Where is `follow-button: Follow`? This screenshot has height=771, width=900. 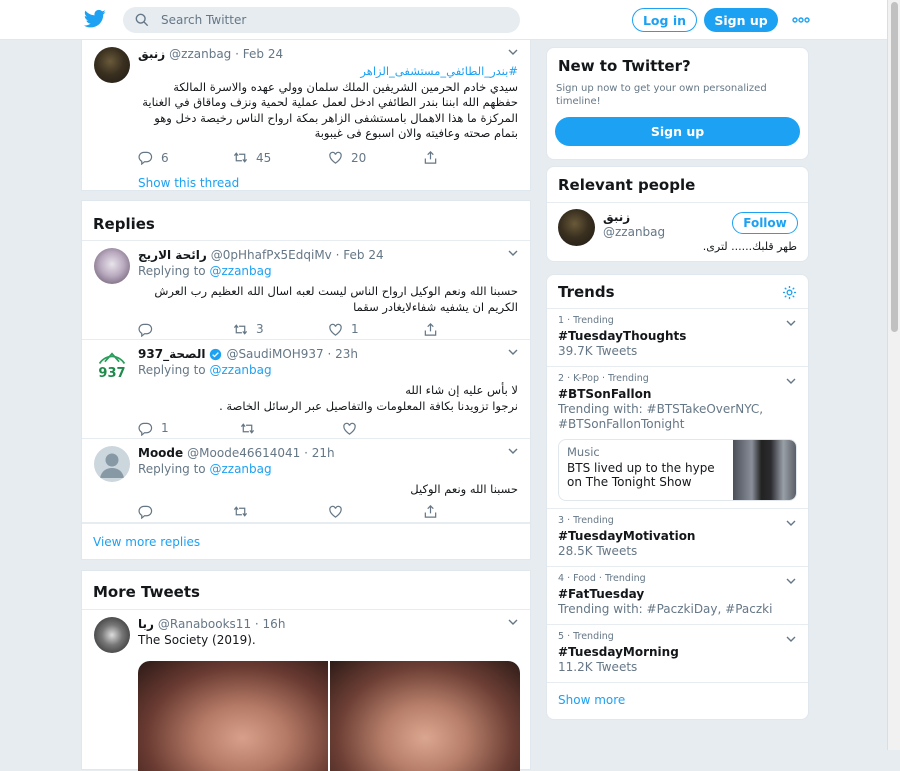
follow-button: Follow is located at coordinates (765, 223).